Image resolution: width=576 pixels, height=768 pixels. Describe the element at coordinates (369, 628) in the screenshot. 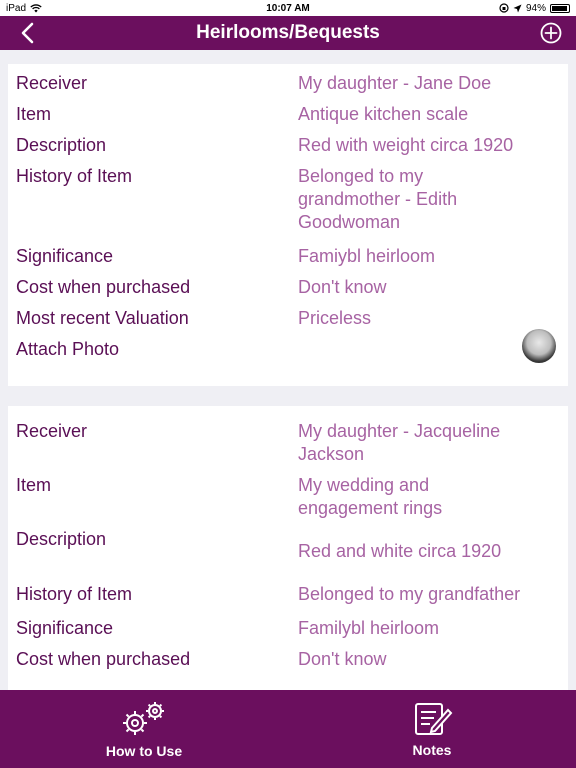

I see `significance-value: Familybl heirloom` at that location.